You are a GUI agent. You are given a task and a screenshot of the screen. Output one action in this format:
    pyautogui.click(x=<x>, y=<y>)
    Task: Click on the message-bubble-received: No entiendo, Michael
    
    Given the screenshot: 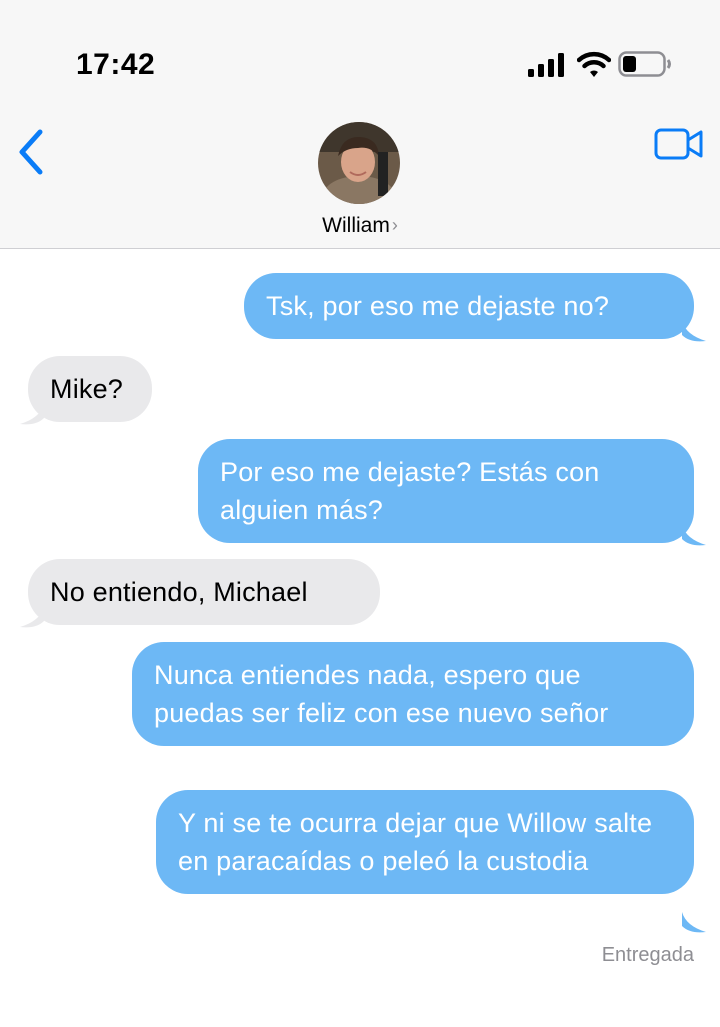 What is the action you would take?
    pyautogui.click(x=204, y=592)
    